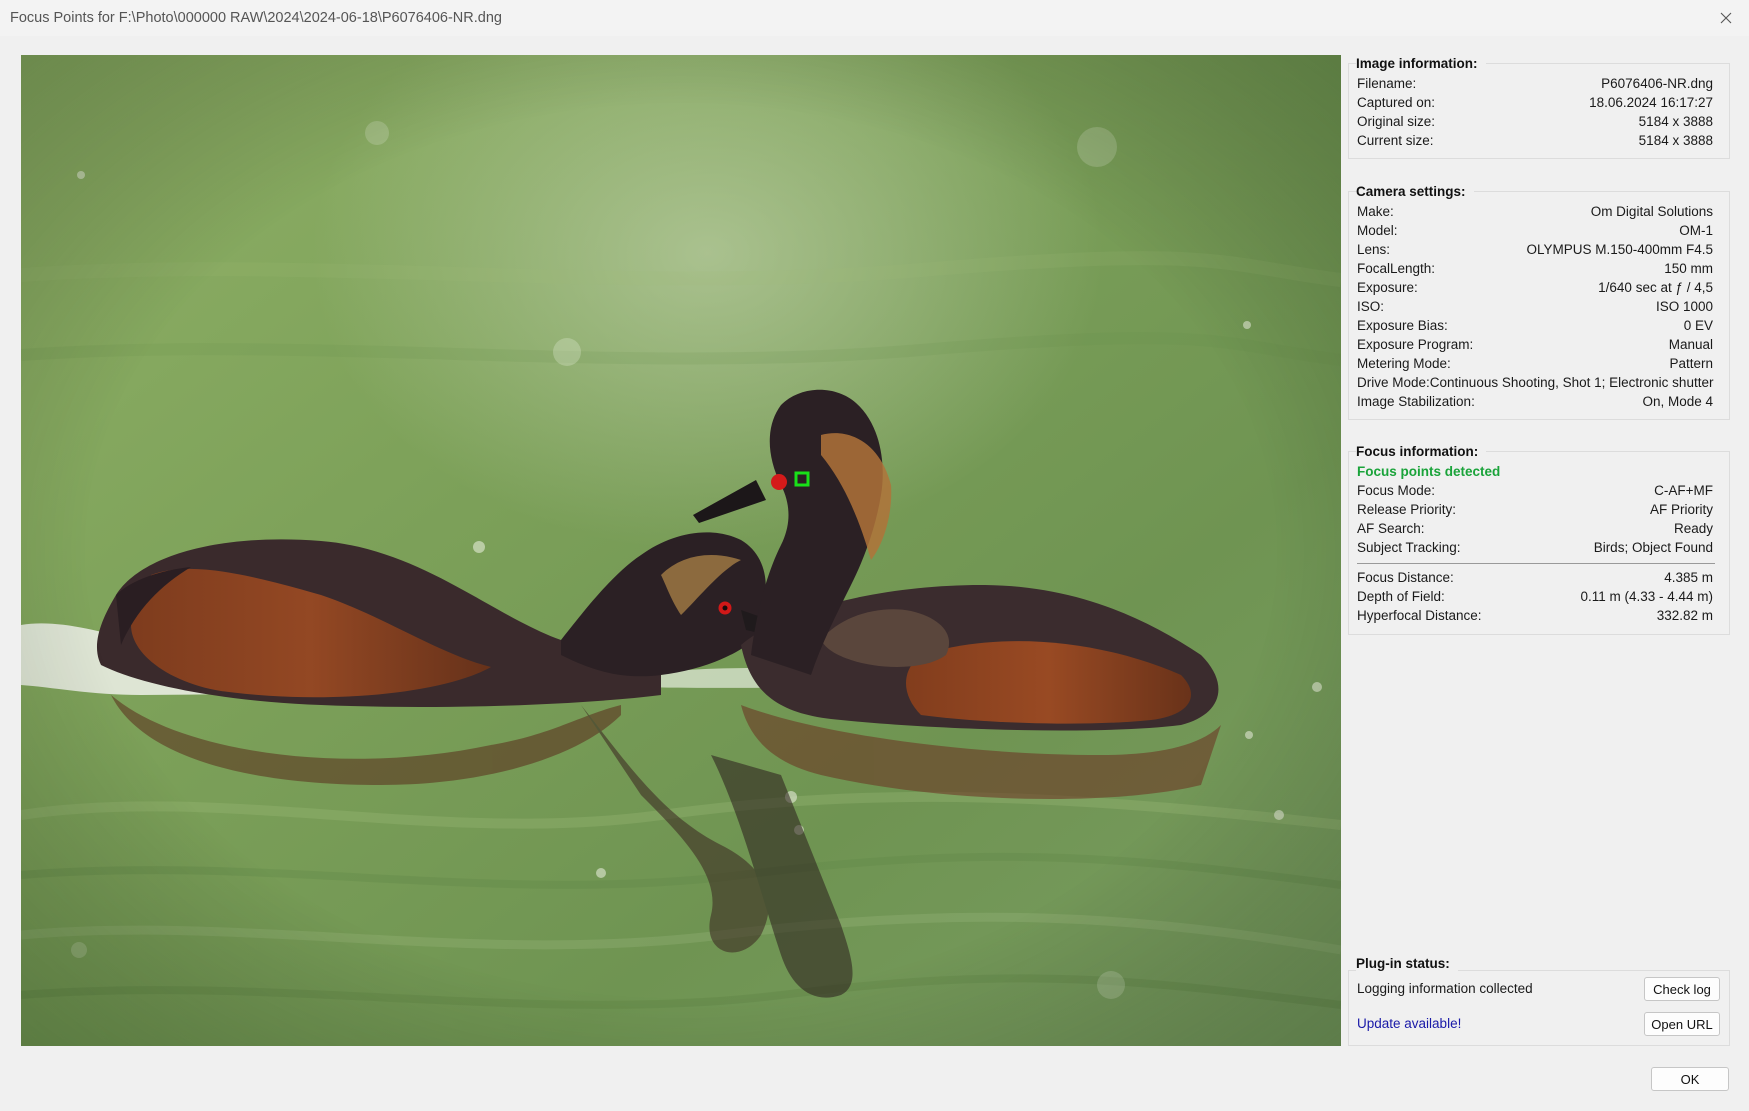 The width and height of the screenshot is (1749, 1111). Describe the element at coordinates (1535, 249) in the screenshot. I see `camera-row-lens: Lens: OLYMPUS M.150-400mm F4.5` at that location.